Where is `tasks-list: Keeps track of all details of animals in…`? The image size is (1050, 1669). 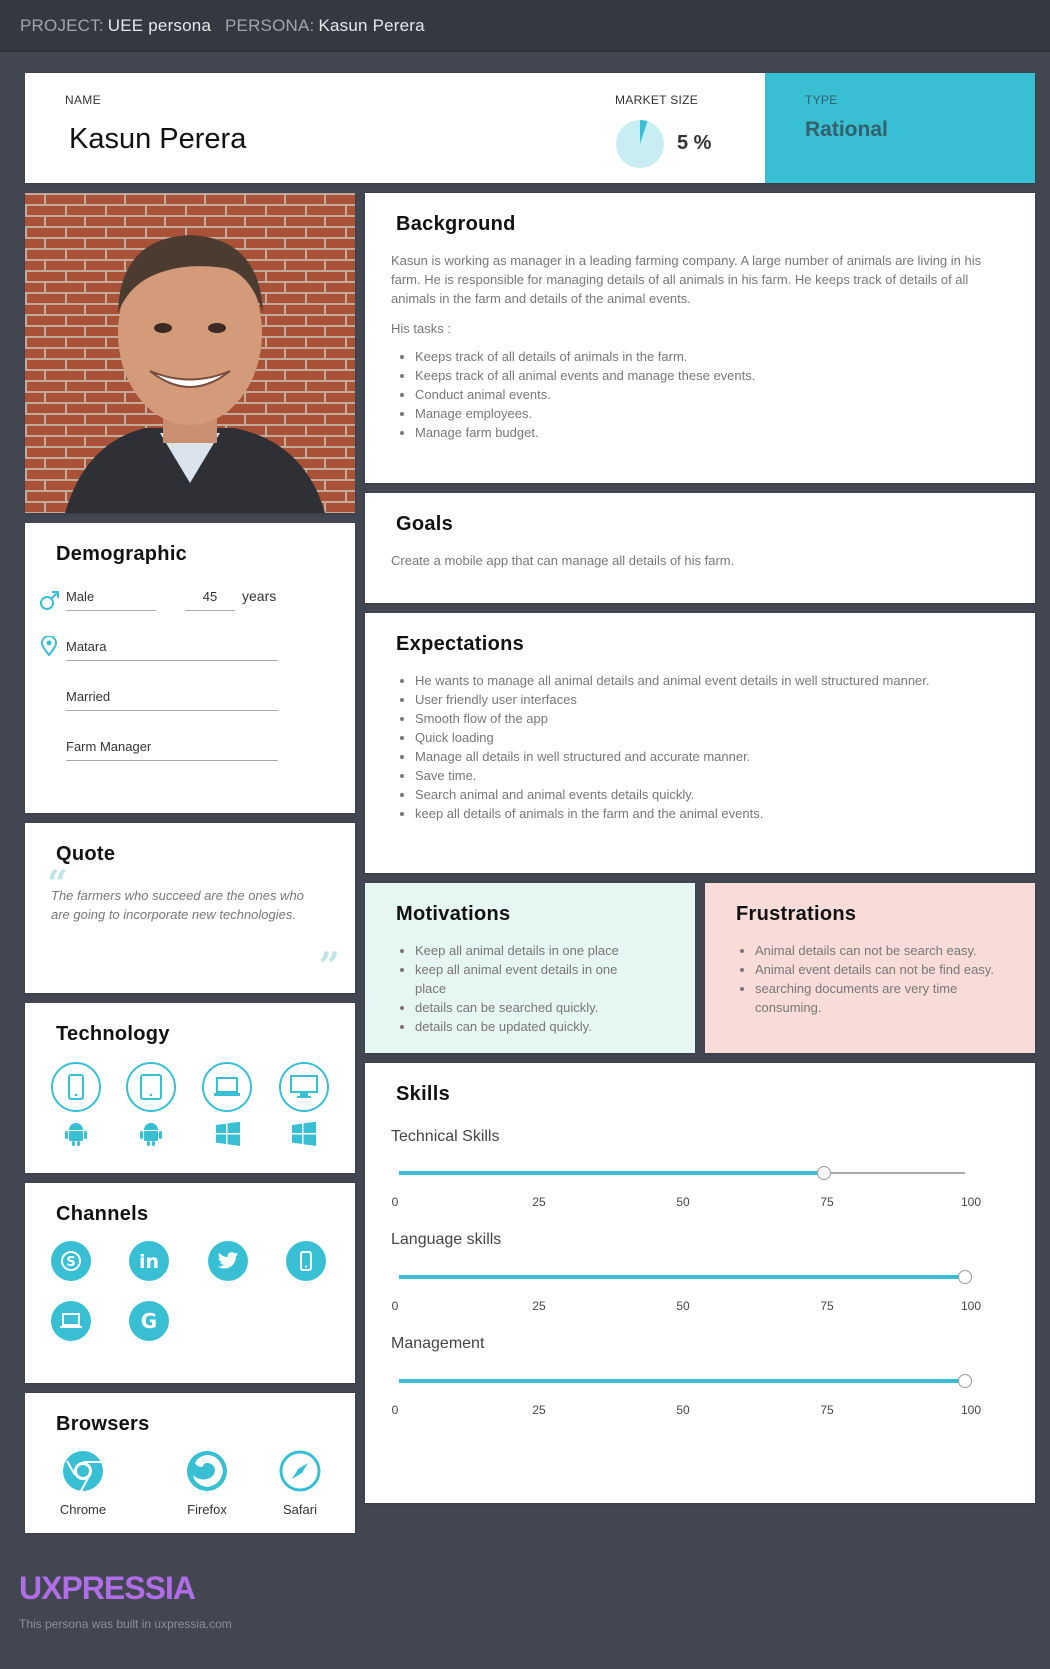 tasks-list: Keeps track of all details of animals in… is located at coordinates (696, 394).